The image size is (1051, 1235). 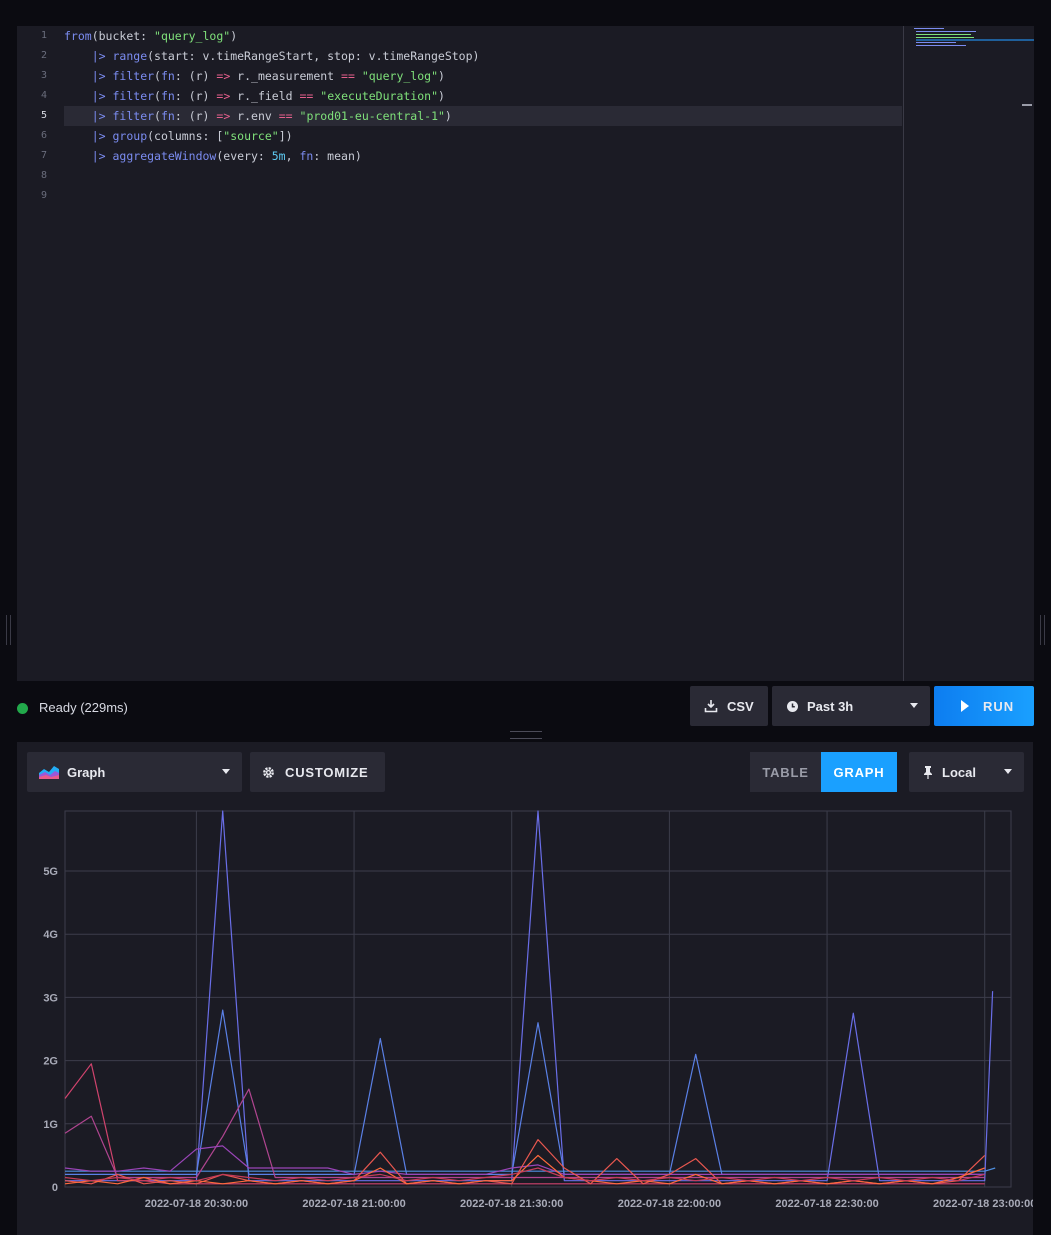 I want to click on graph-view-toggle: GRAPH, so click(x=859, y=772).